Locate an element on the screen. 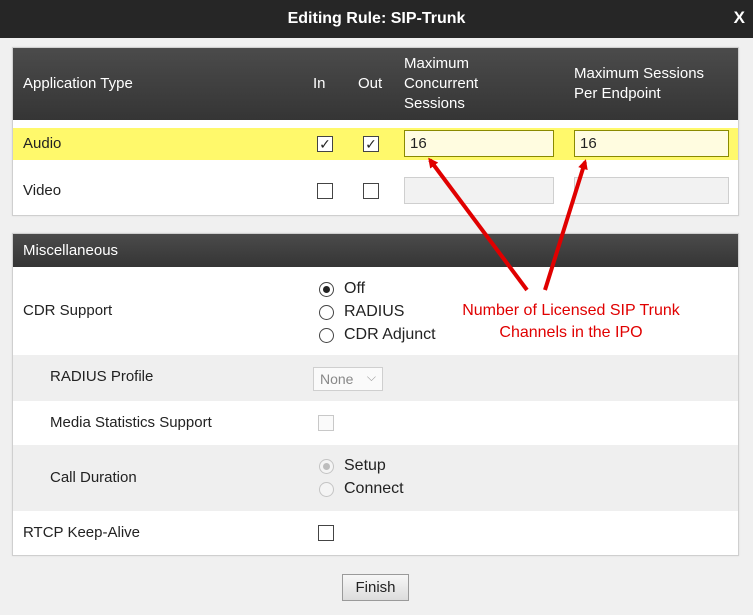  cdr-radius-radio is located at coordinates (326, 312).